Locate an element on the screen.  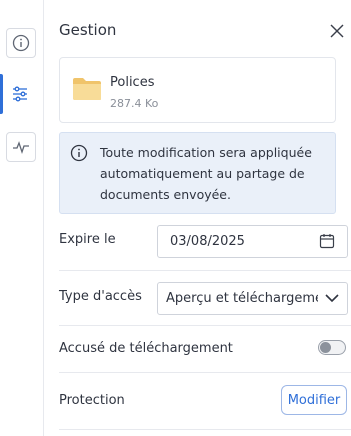
info-icon is located at coordinates (21, 43).